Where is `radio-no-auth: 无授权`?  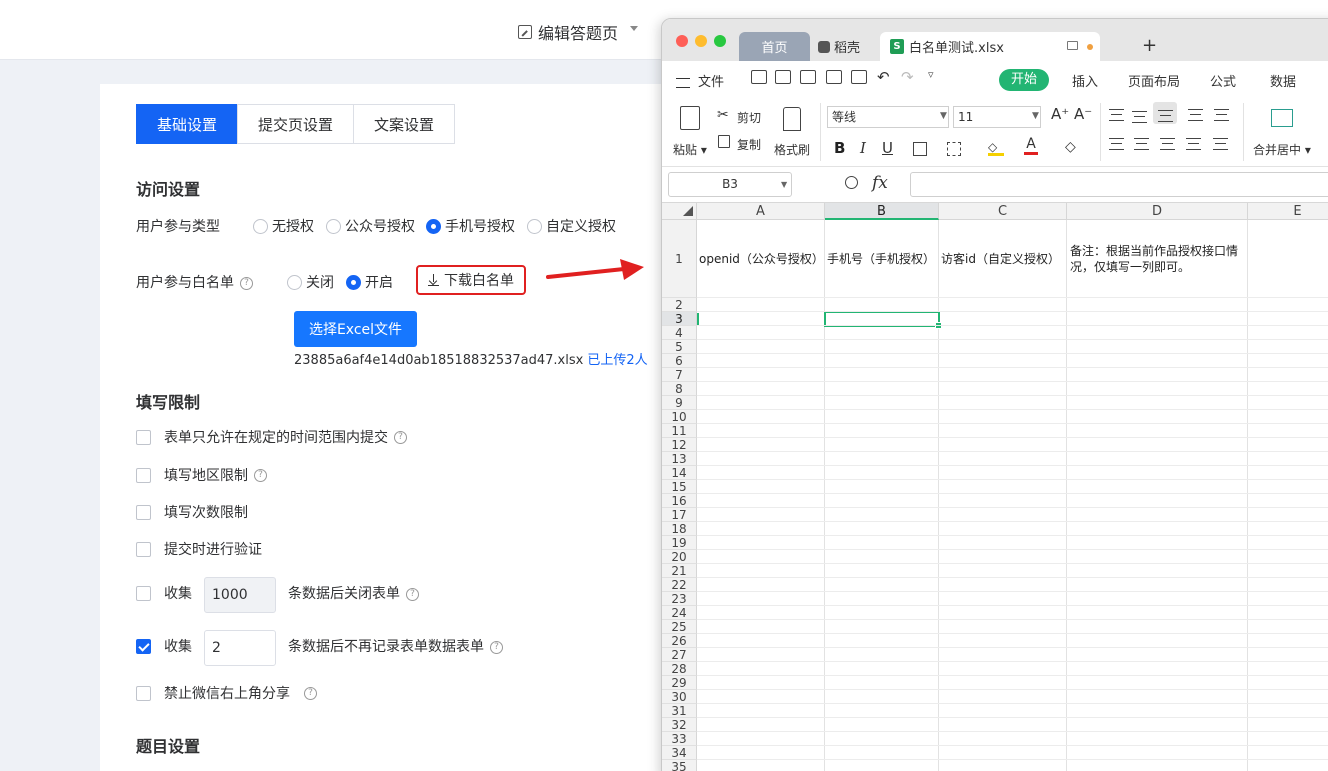 radio-no-auth: 无授权 is located at coordinates (283, 226).